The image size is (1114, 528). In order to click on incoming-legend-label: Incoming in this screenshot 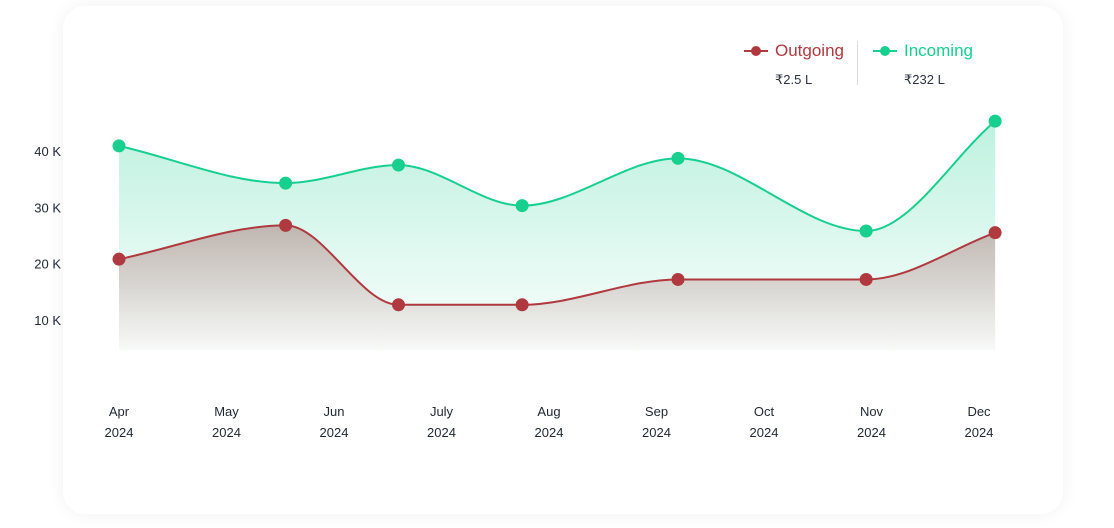, I will do `click(938, 50)`.